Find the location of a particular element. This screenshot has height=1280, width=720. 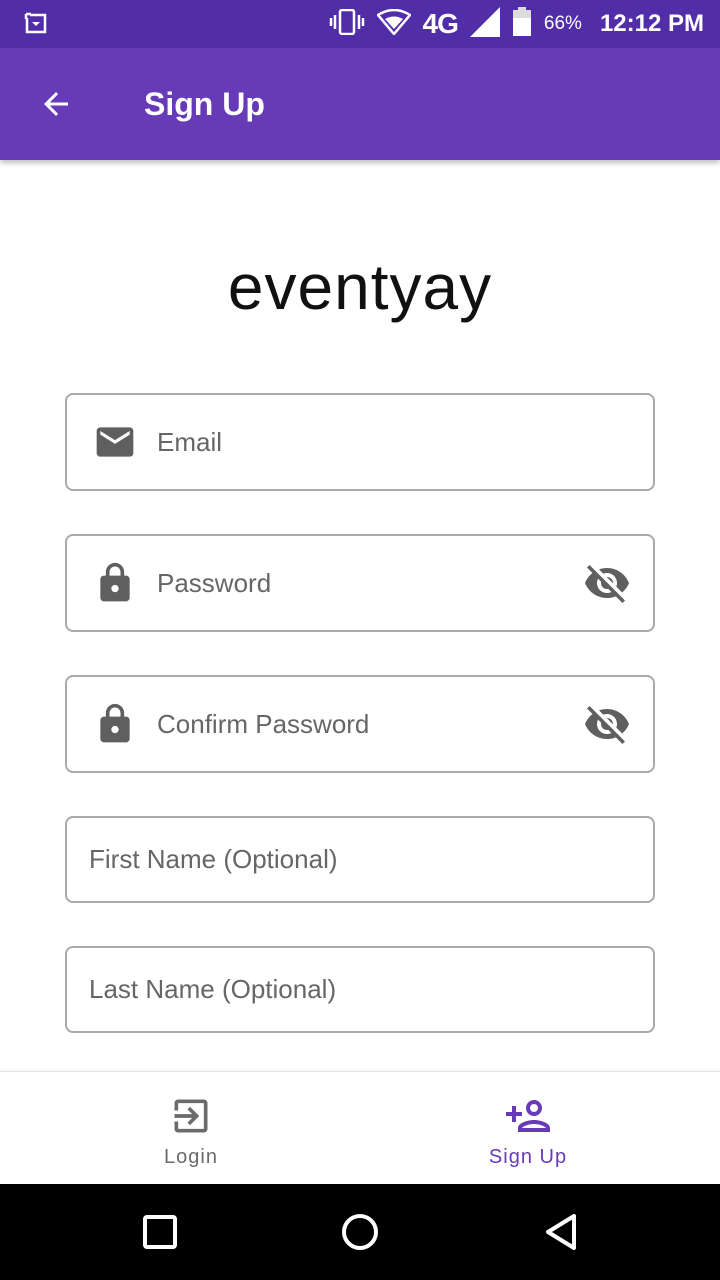

password-input is located at coordinates (360, 583).